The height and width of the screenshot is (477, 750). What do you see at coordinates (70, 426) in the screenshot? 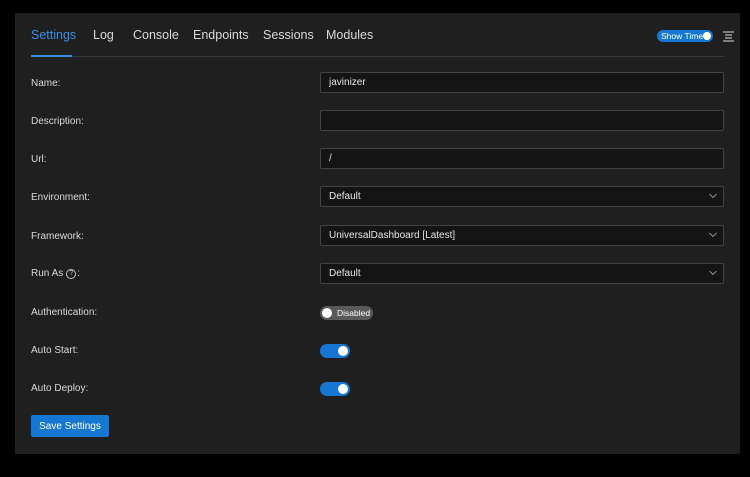
I see `save-settings-button: Save Settings` at bounding box center [70, 426].